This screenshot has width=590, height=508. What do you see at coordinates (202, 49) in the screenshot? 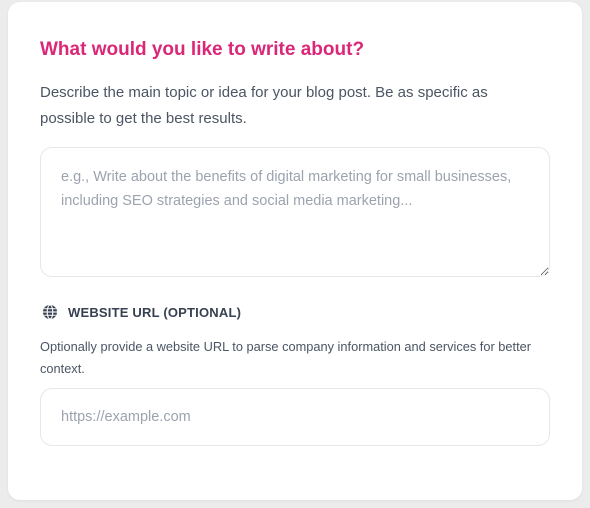
I see `form-title: What would you like to write about?` at bounding box center [202, 49].